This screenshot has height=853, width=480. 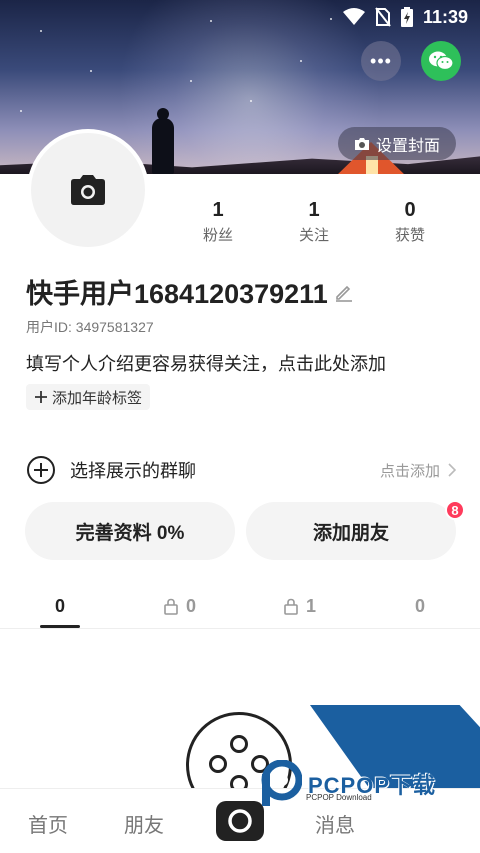 What do you see at coordinates (409, 235) in the screenshot?
I see `stat-label: 获赞` at bounding box center [409, 235].